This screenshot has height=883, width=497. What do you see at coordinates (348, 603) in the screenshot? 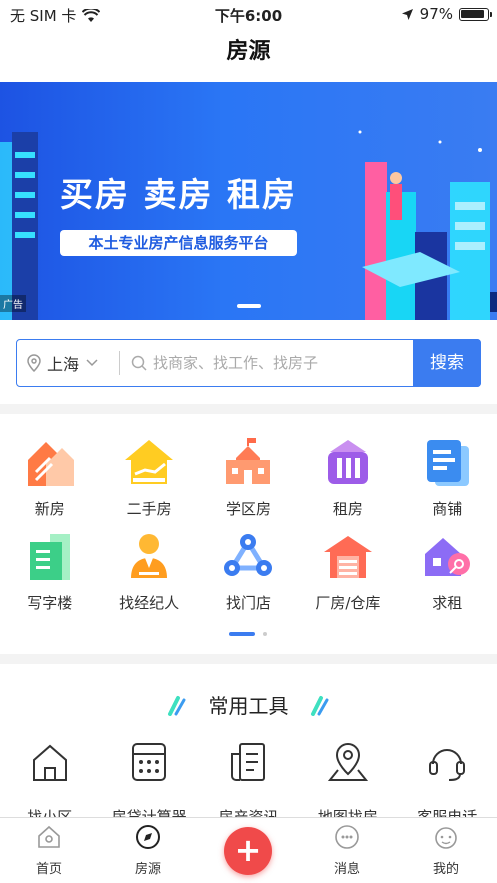
I see `category-label: 厂房/仓库` at bounding box center [348, 603].